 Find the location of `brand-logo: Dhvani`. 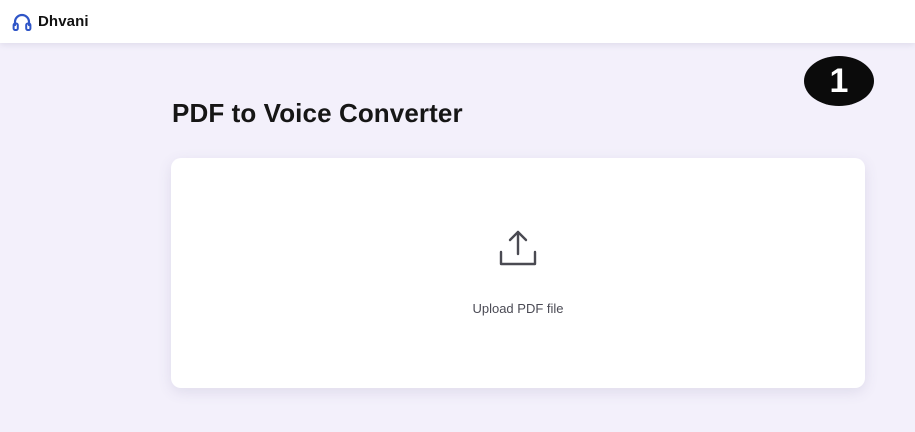

brand-logo: Dhvani is located at coordinates (50, 22).